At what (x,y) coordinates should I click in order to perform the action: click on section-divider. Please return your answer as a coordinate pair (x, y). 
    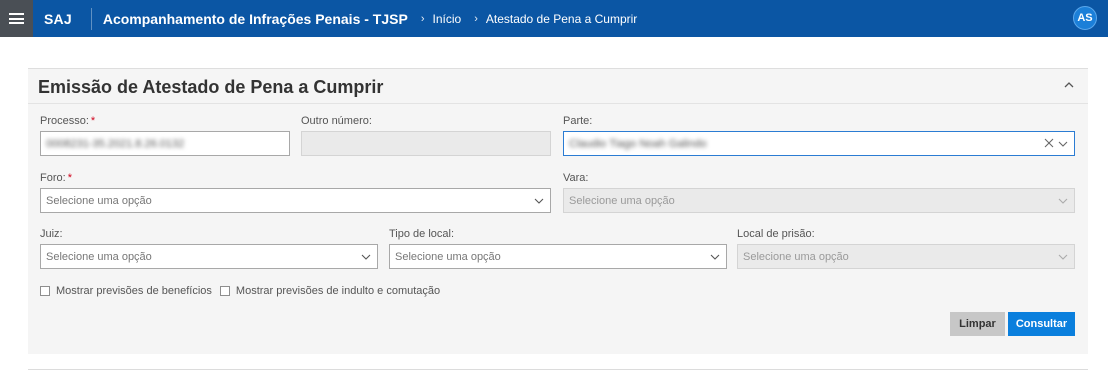
    Looking at the image, I should click on (558, 369).